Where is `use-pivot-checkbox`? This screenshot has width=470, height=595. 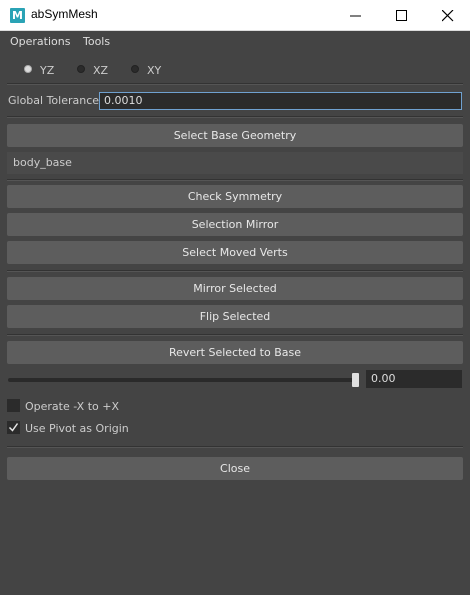 use-pivot-checkbox is located at coordinates (13, 427).